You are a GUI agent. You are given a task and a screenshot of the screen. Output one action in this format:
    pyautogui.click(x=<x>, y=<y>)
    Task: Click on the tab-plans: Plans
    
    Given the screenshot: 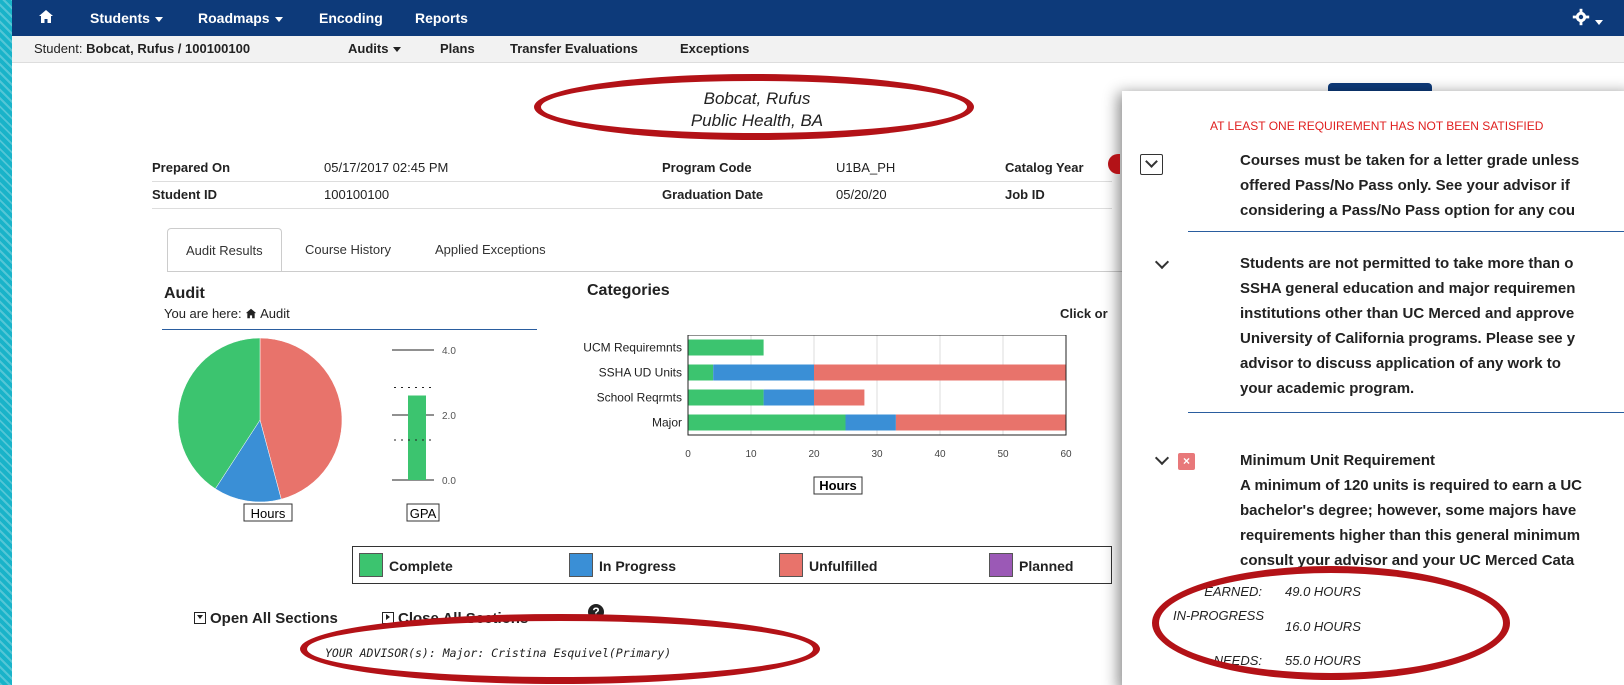 What is the action you would take?
    pyautogui.click(x=457, y=48)
    